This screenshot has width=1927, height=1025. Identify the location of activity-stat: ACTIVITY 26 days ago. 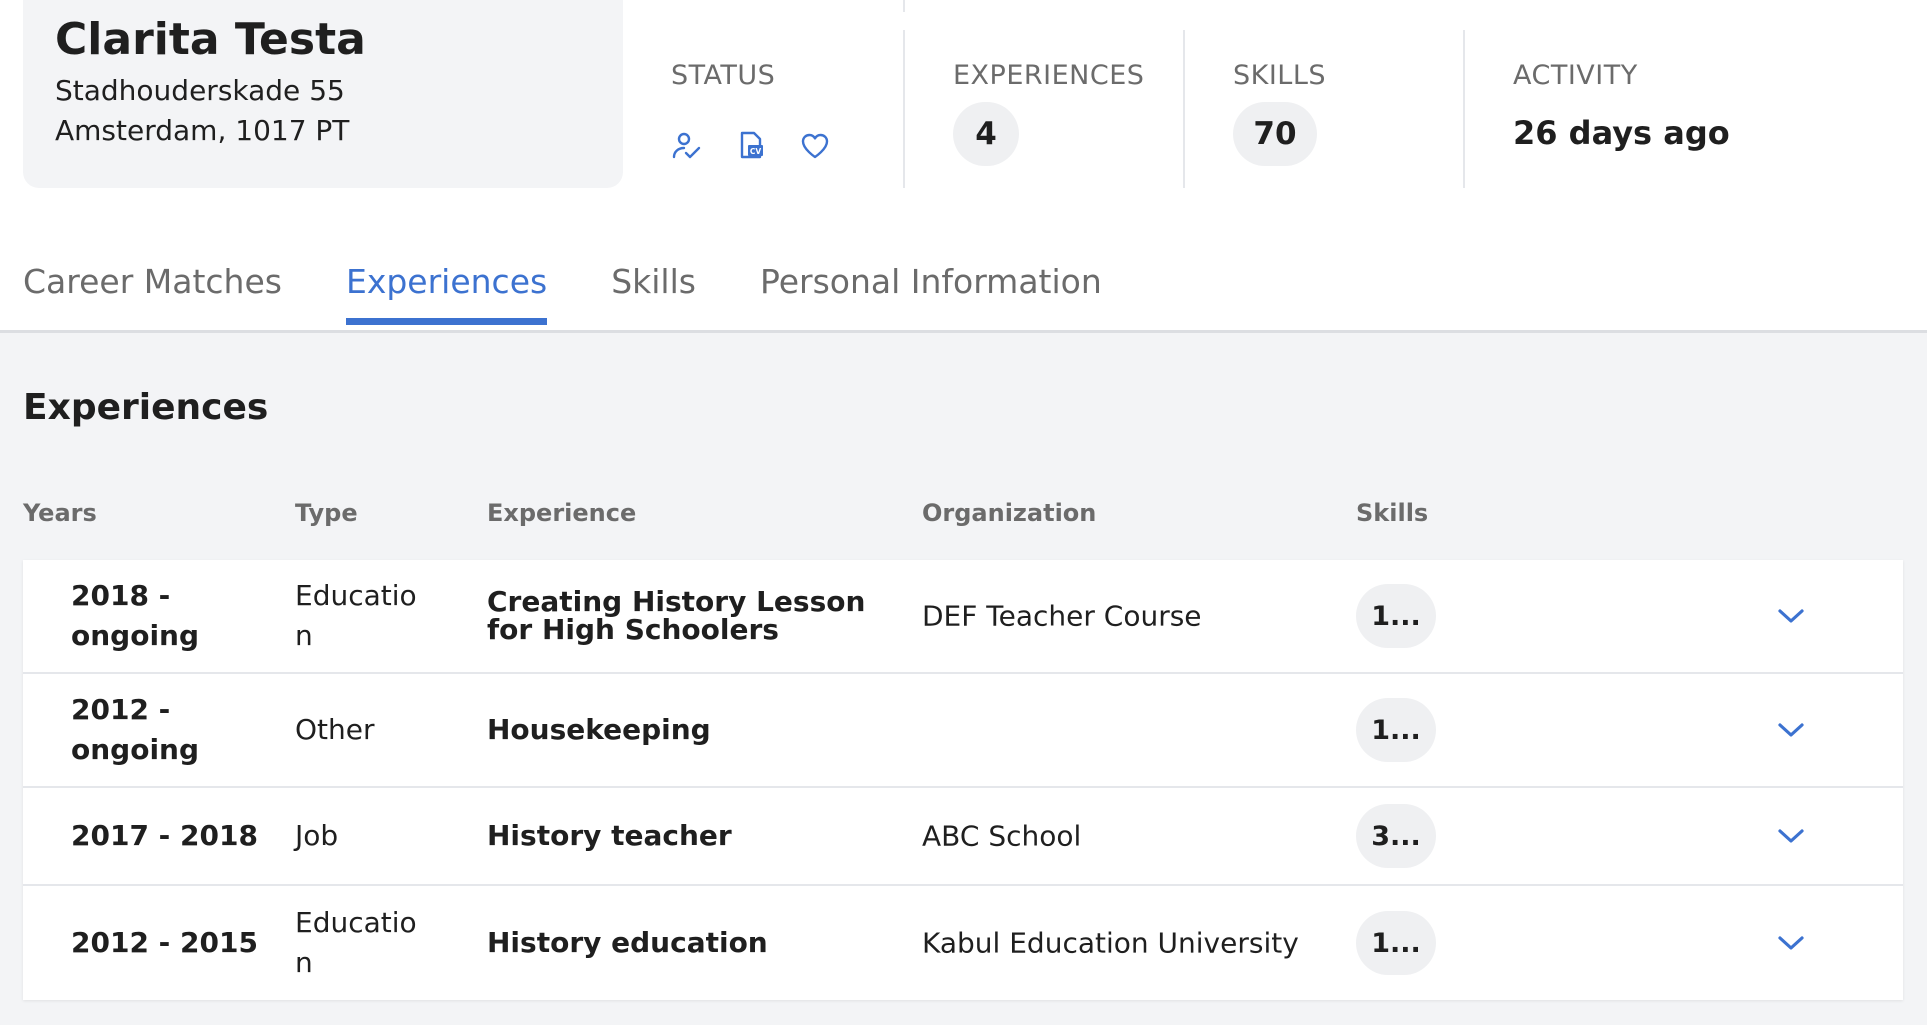
(1703, 109).